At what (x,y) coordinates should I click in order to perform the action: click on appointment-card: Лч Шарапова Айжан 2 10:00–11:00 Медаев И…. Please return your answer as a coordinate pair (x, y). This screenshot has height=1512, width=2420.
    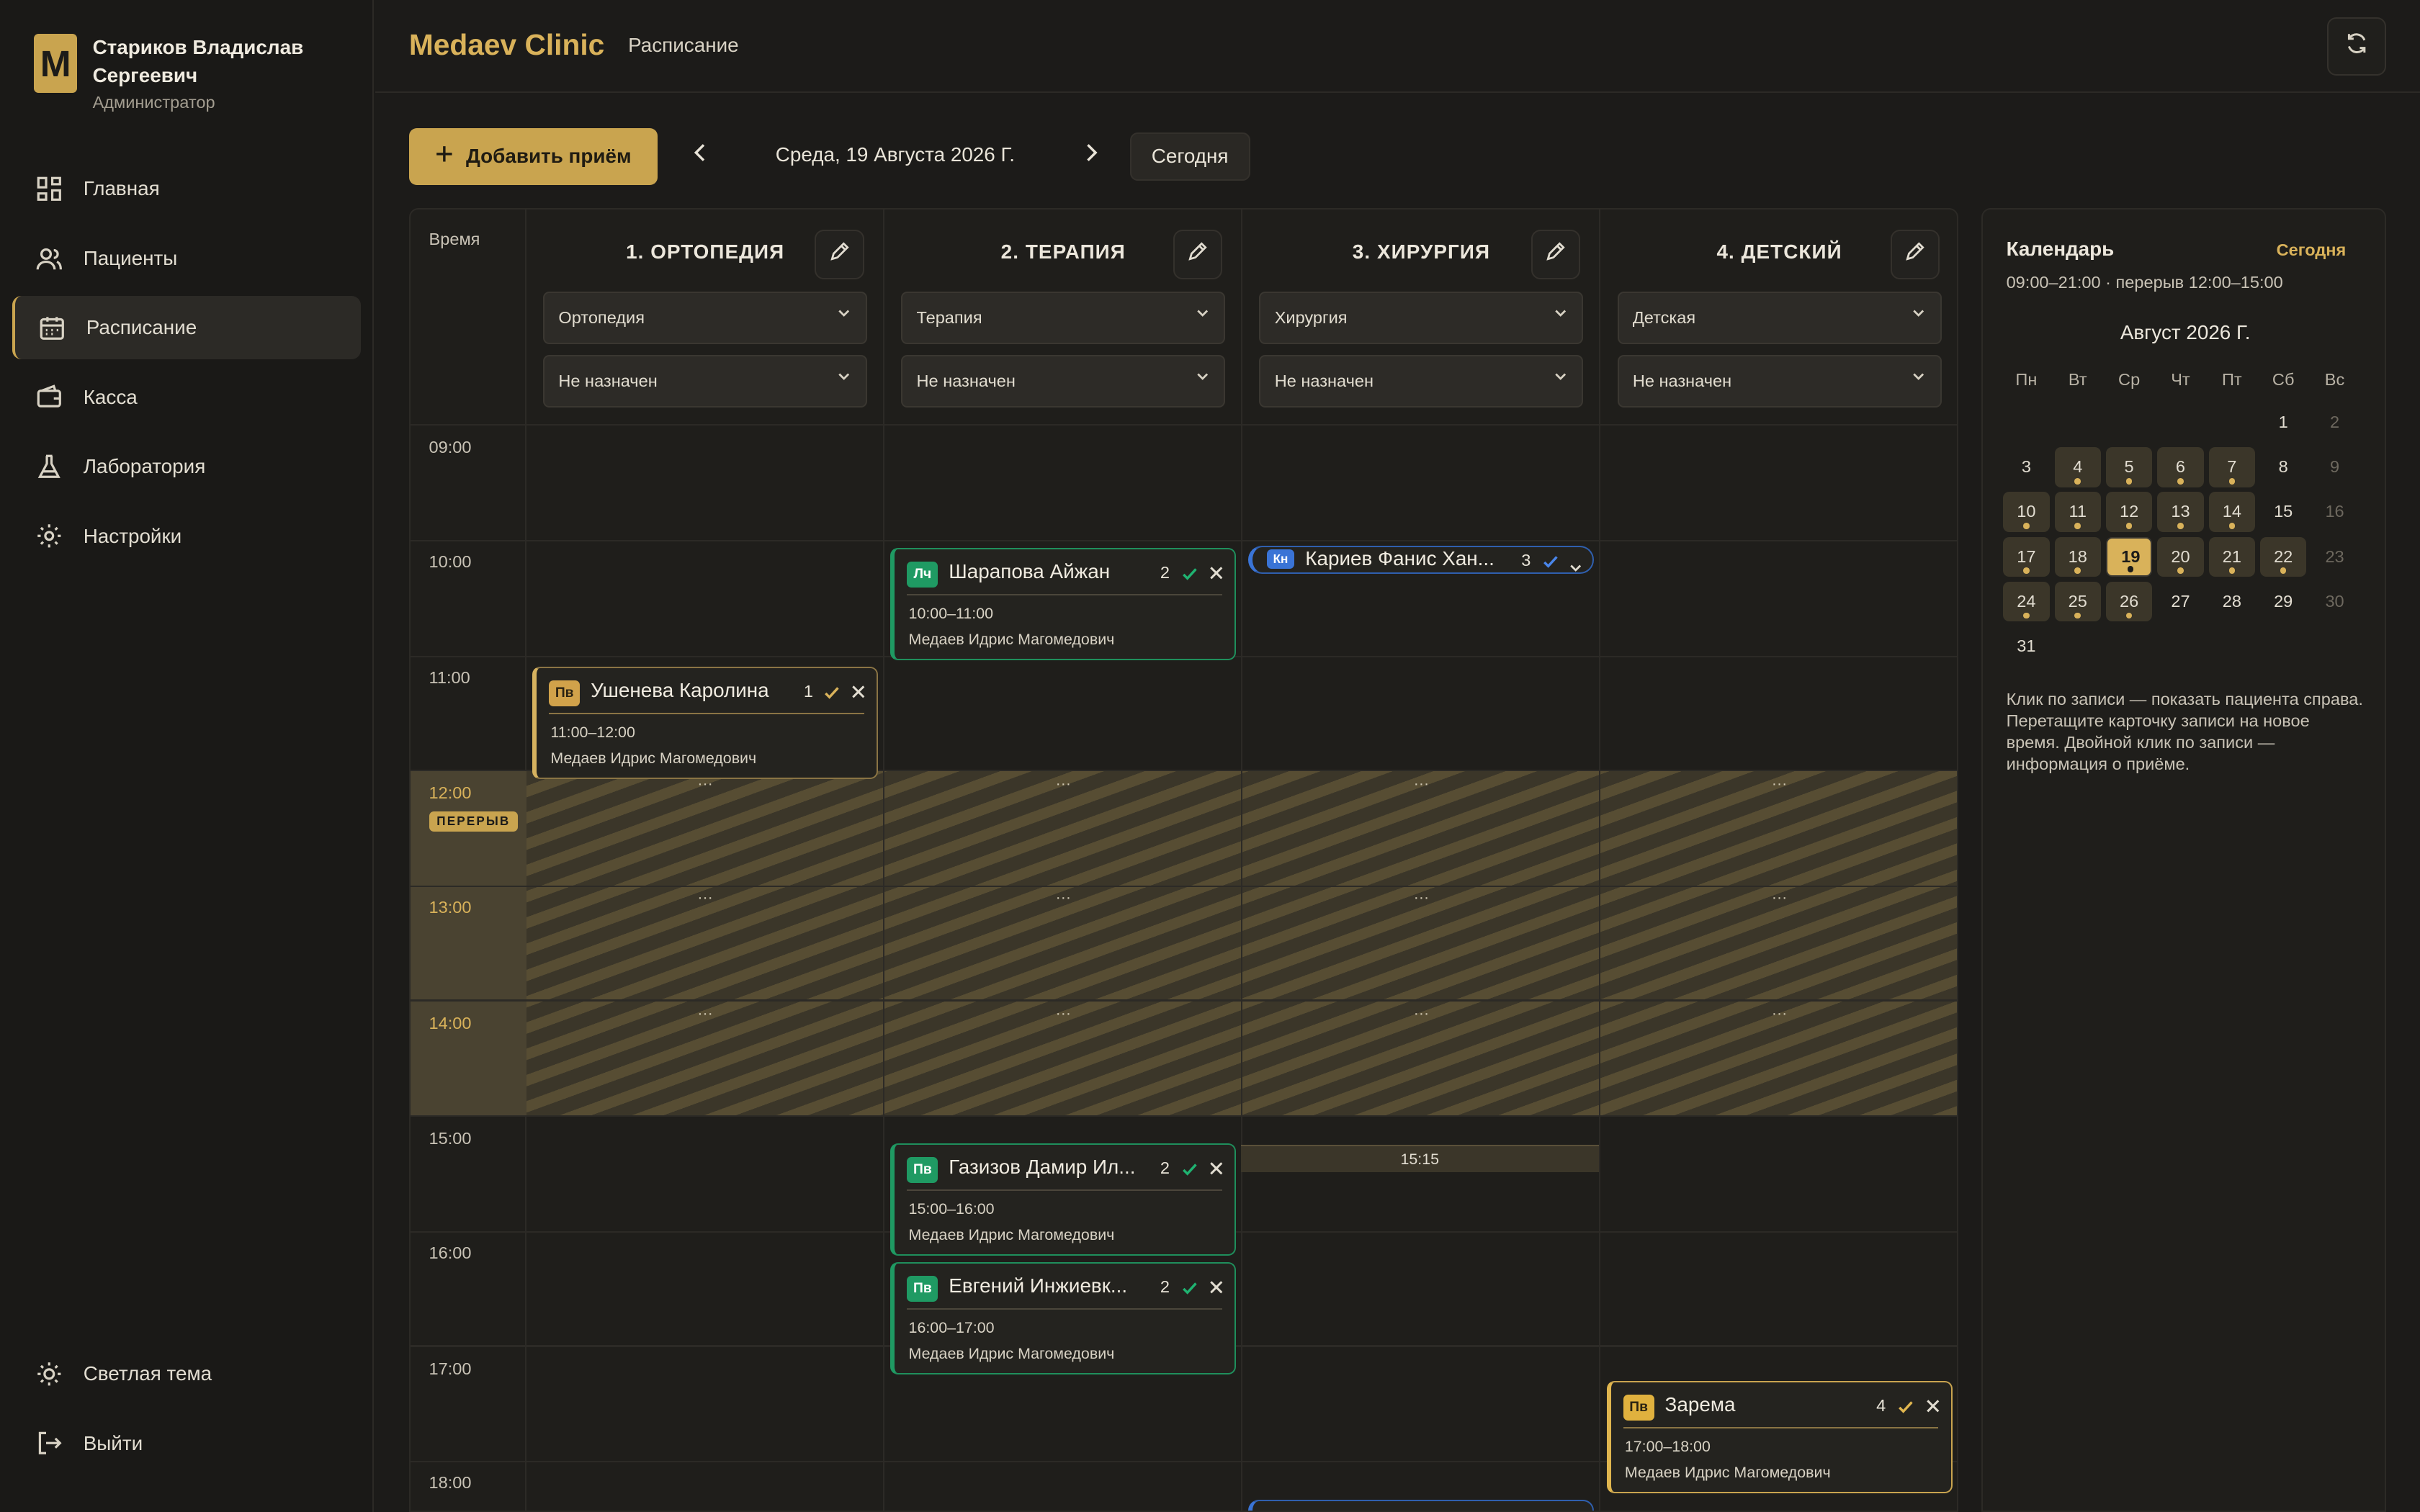
    Looking at the image, I should click on (1063, 603).